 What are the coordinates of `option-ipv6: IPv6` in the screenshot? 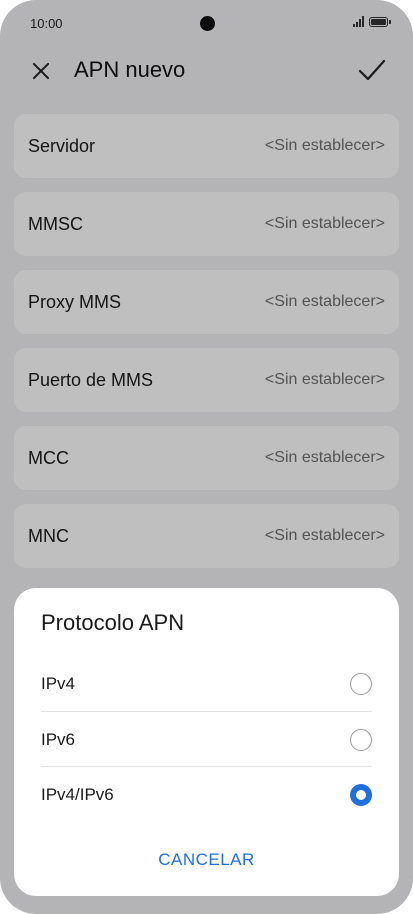 It's located at (206, 739).